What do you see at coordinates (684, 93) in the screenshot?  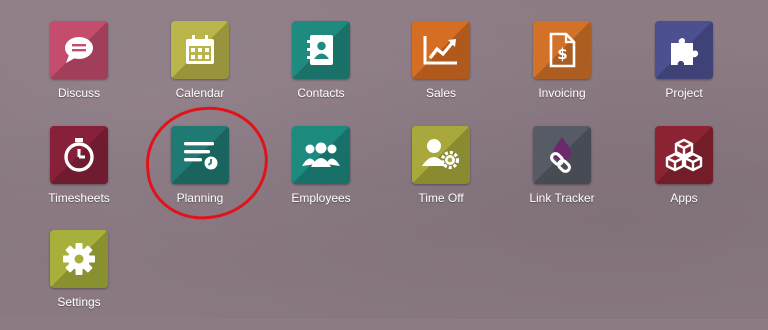 I see `app-label: Project` at bounding box center [684, 93].